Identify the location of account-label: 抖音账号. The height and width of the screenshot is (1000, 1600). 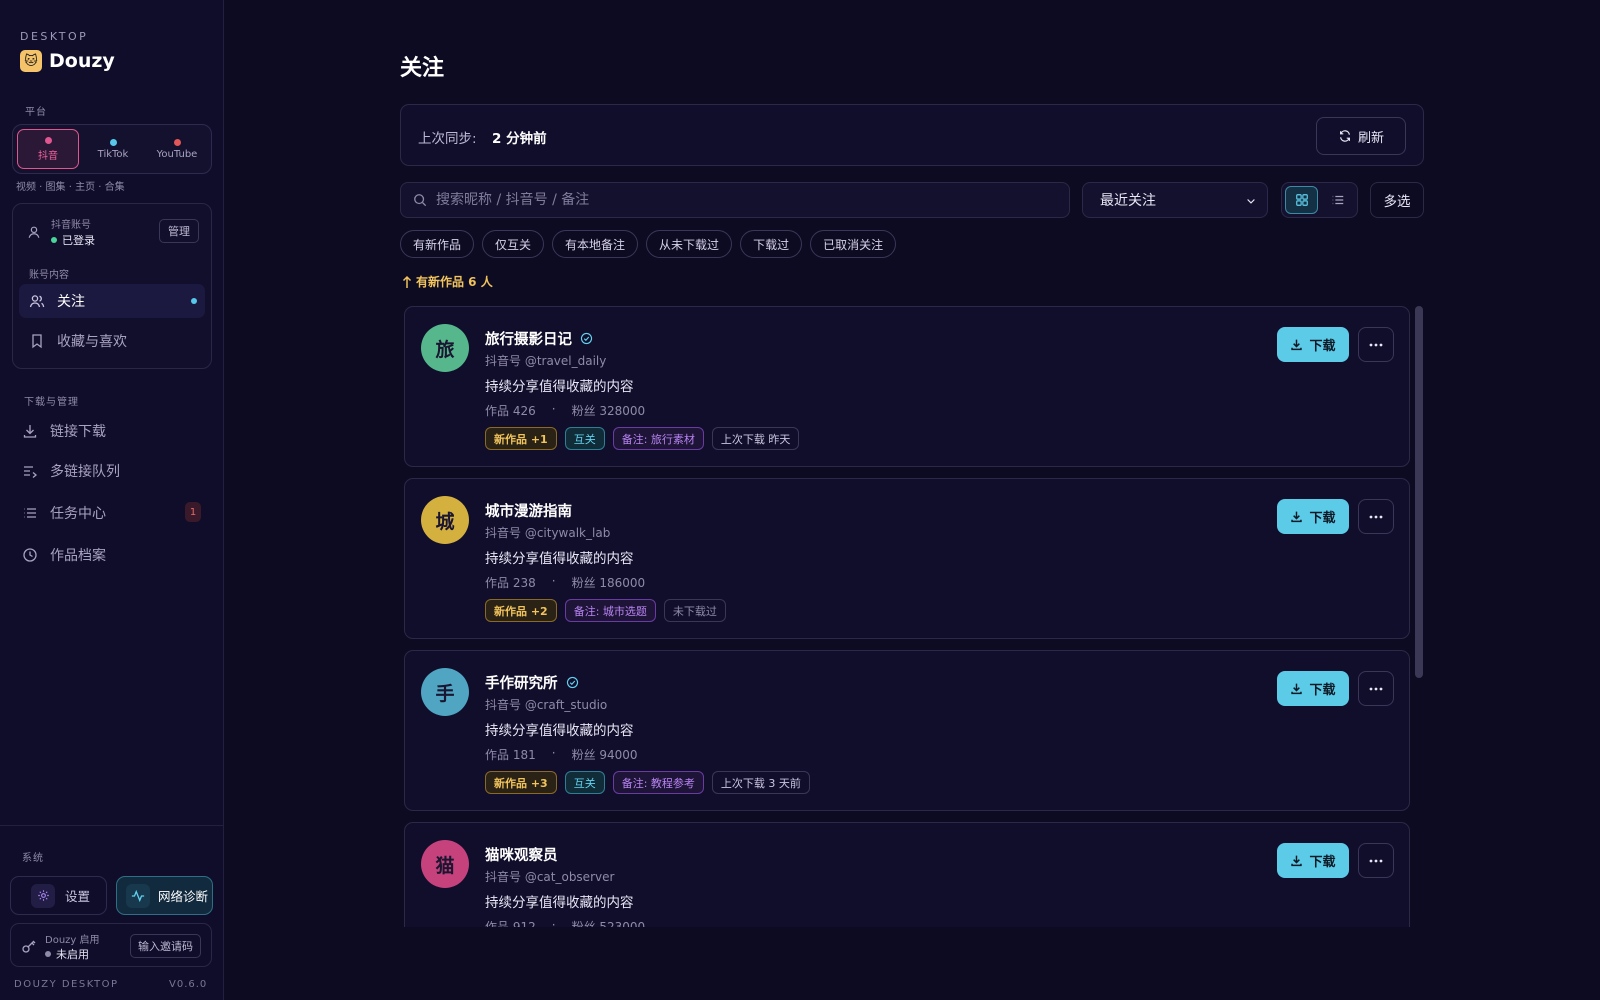
(71, 225).